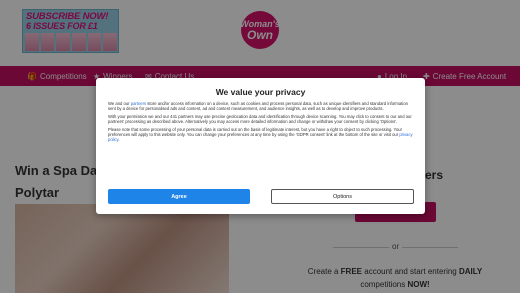 The height and width of the screenshot is (293, 520). Describe the element at coordinates (342, 196) in the screenshot. I see `options-button: Options` at that location.